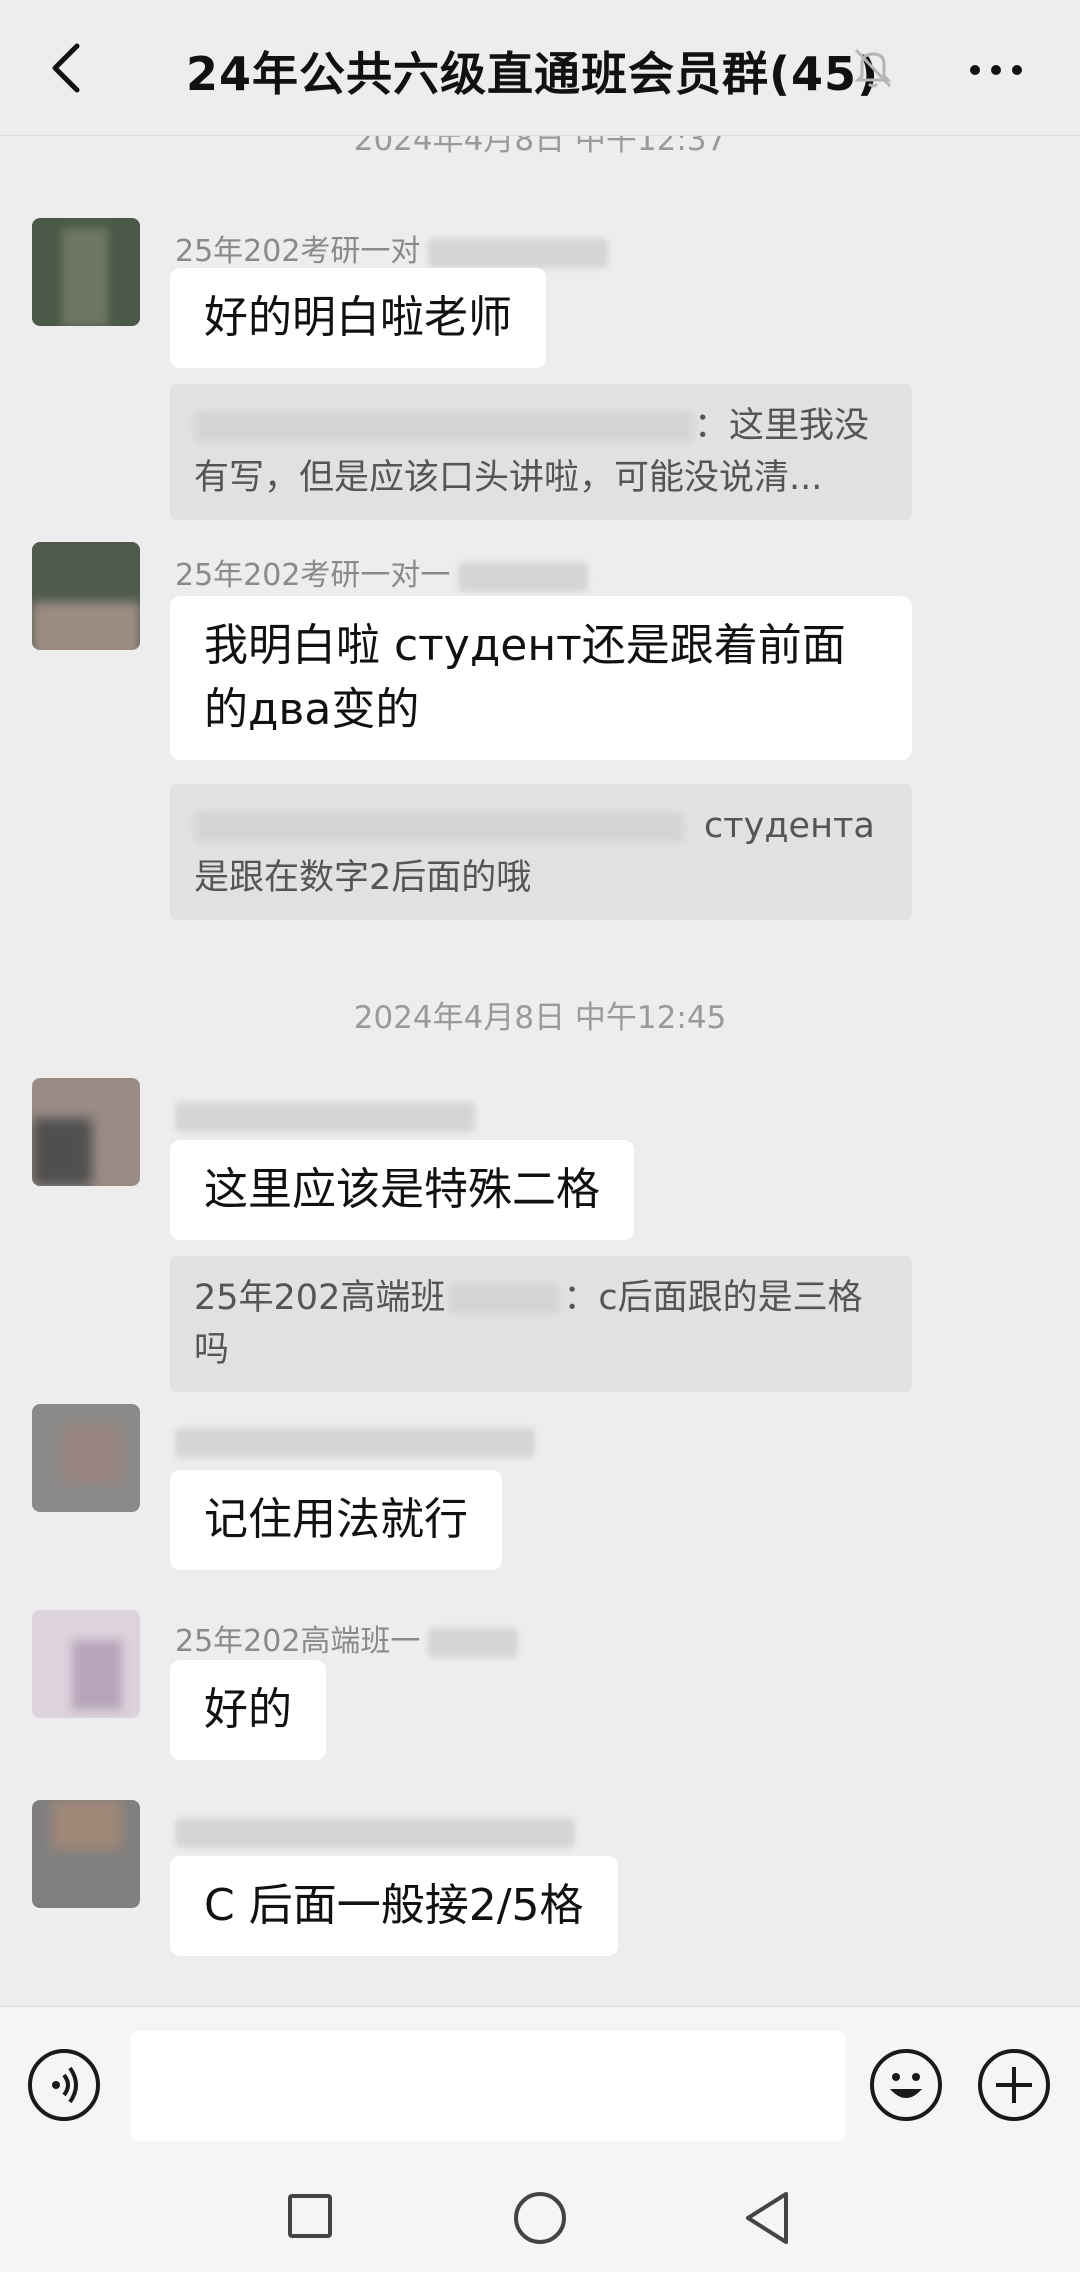 The width and height of the screenshot is (1080, 2272). What do you see at coordinates (1005, 70) in the screenshot?
I see `more-options-button` at bounding box center [1005, 70].